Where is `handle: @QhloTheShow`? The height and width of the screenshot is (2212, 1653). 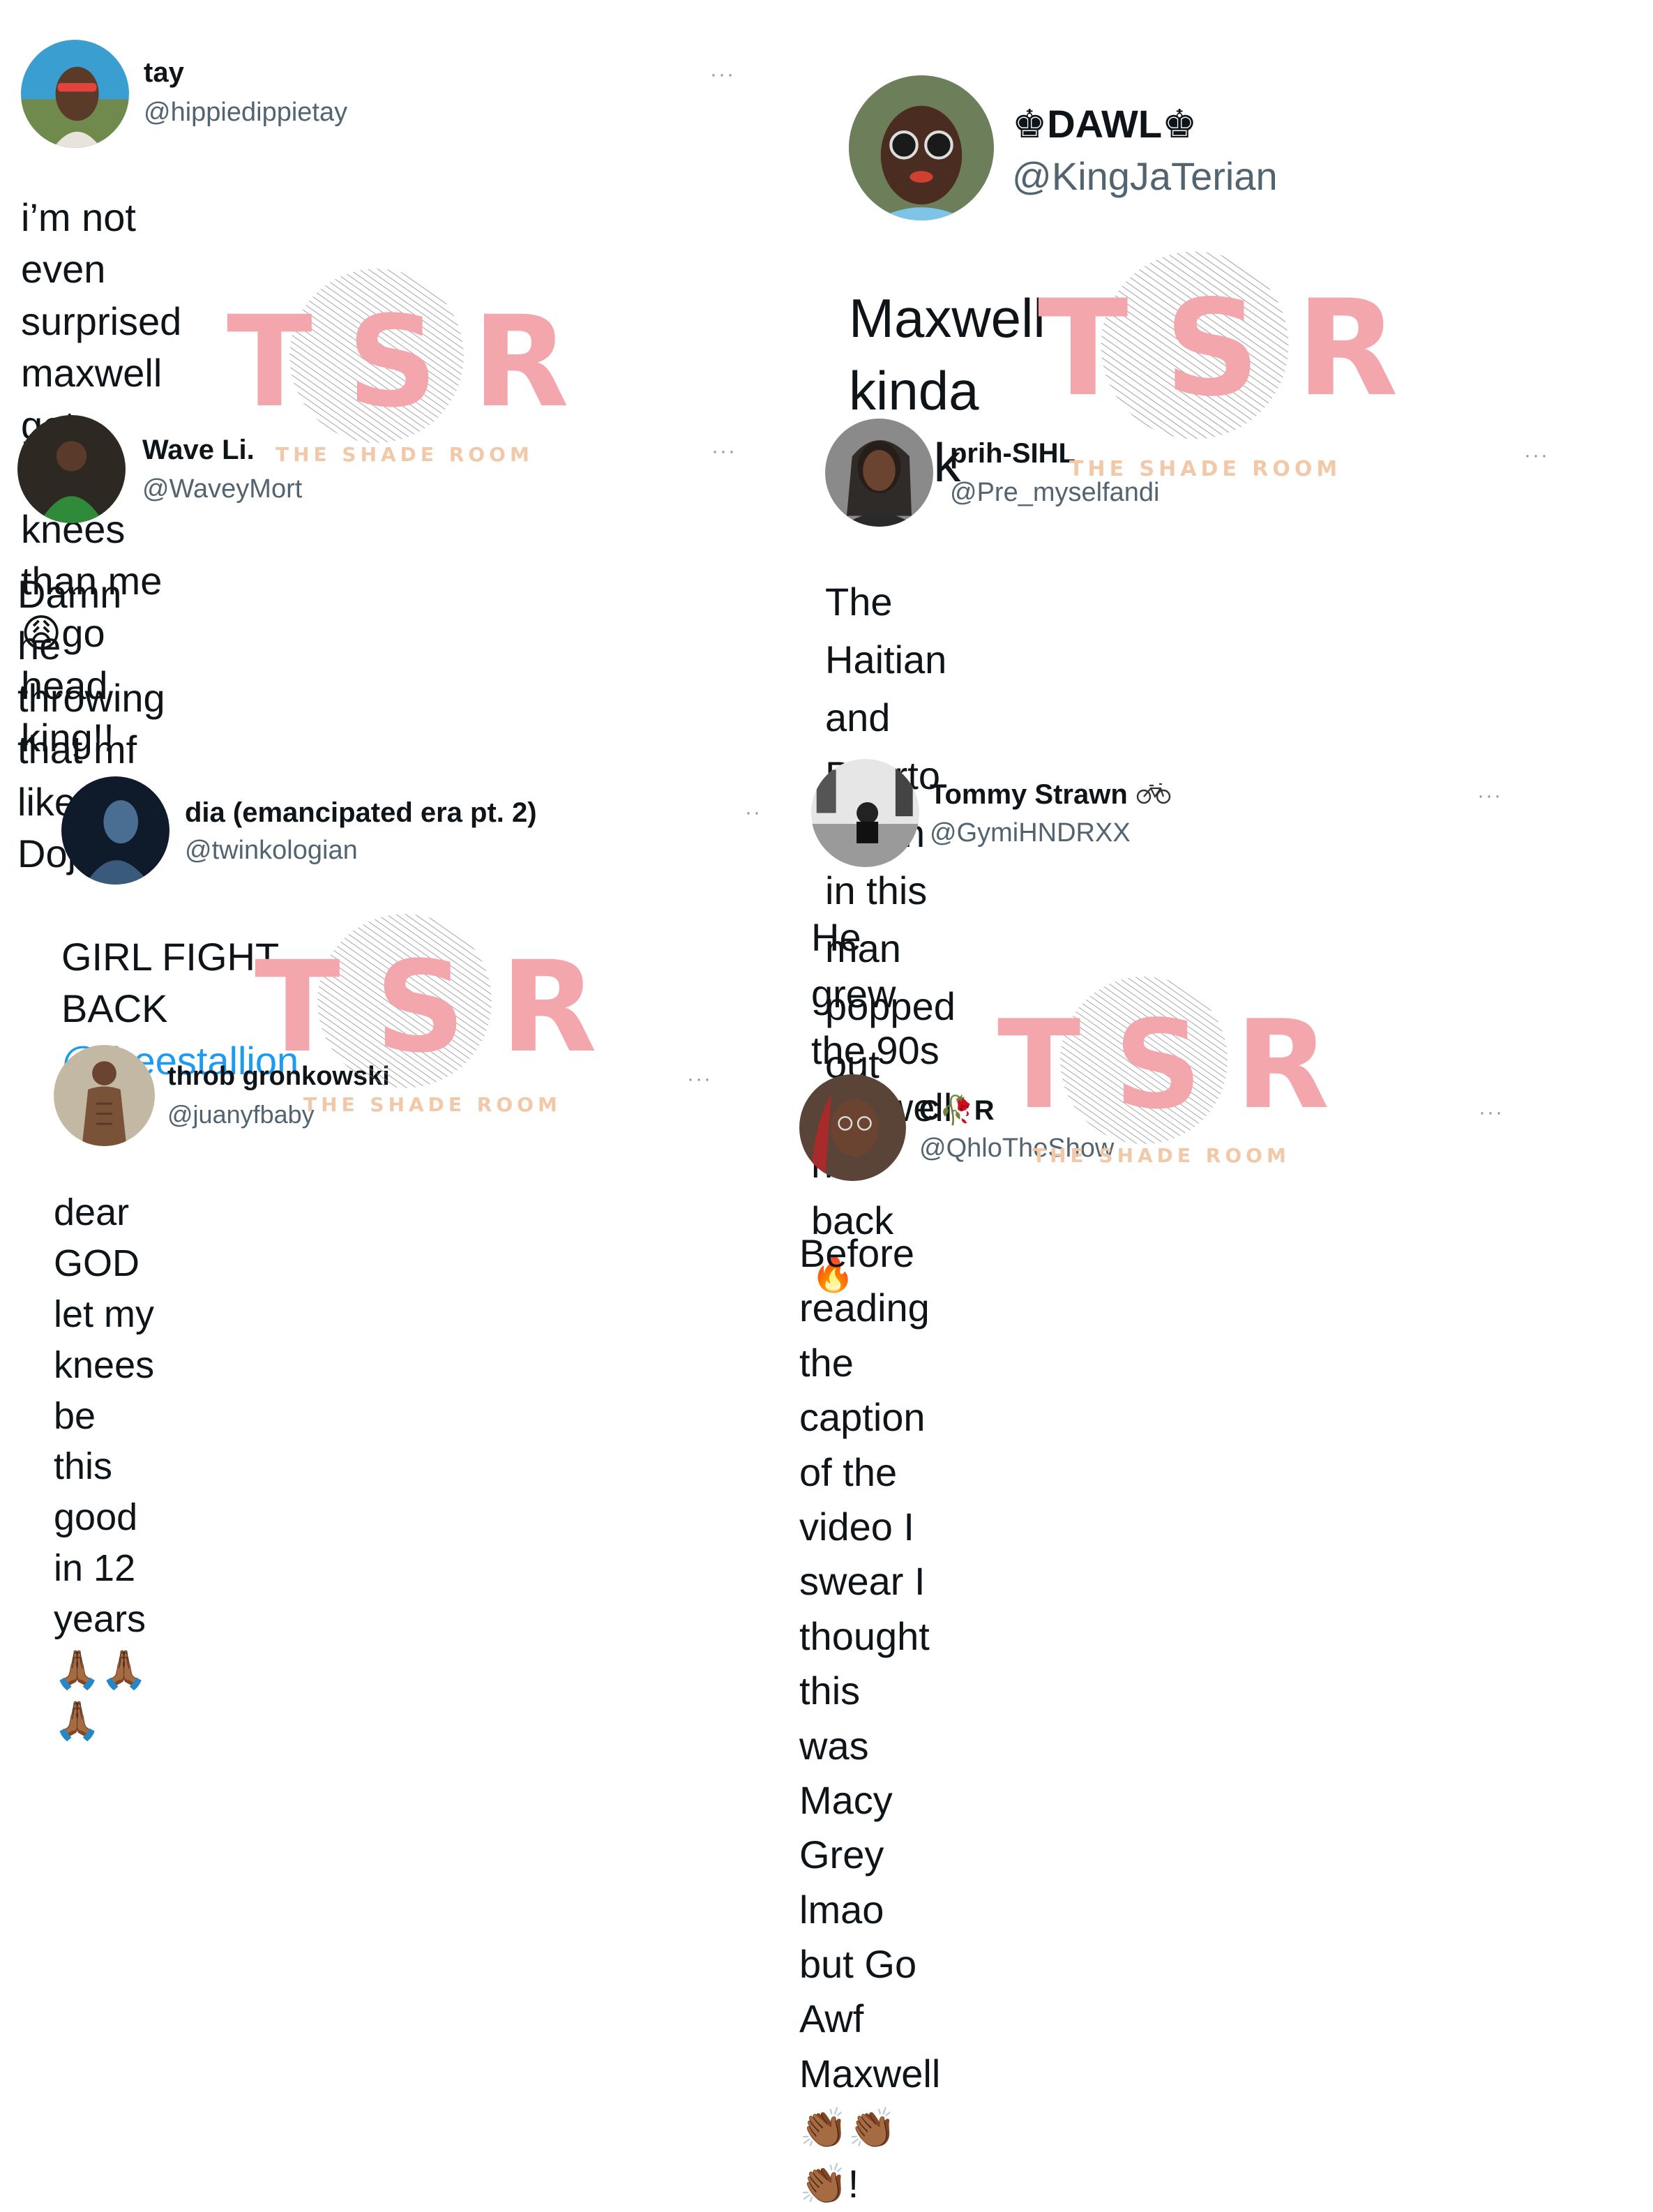
handle: @QhloTheShow is located at coordinates (1016, 1149).